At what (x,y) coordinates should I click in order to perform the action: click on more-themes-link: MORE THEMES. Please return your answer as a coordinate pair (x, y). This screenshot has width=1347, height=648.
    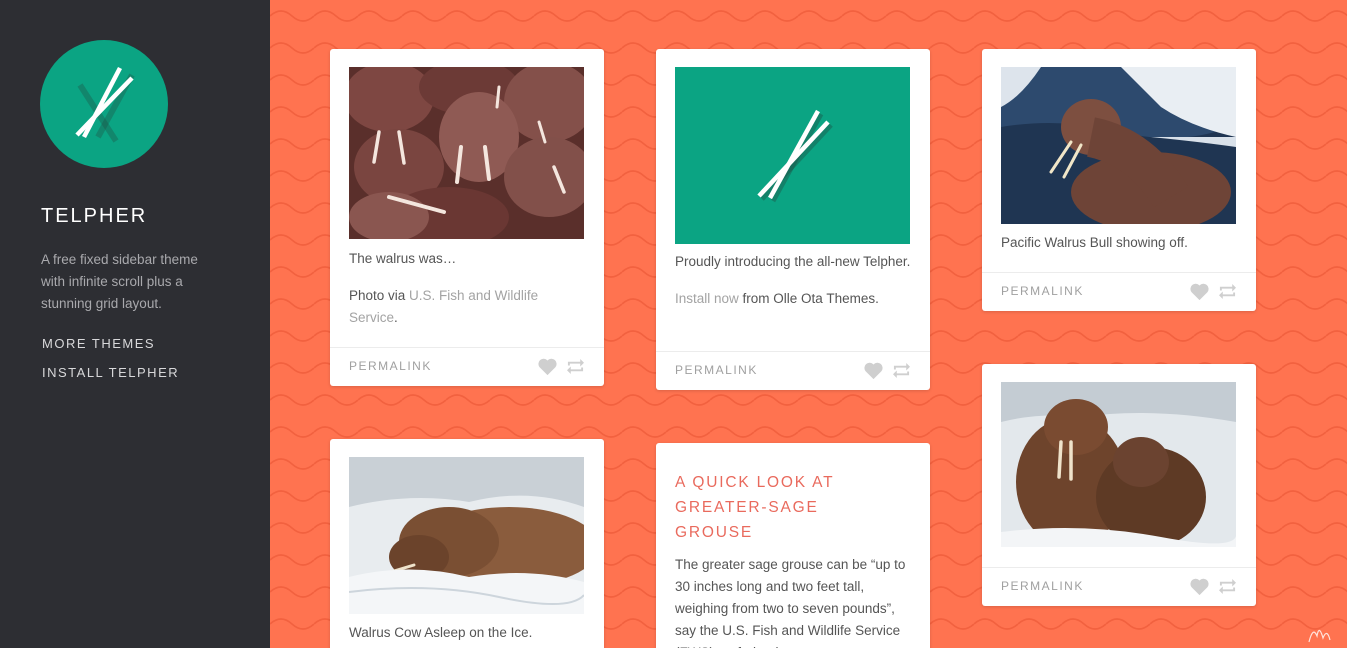
    Looking at the image, I should click on (98, 343).